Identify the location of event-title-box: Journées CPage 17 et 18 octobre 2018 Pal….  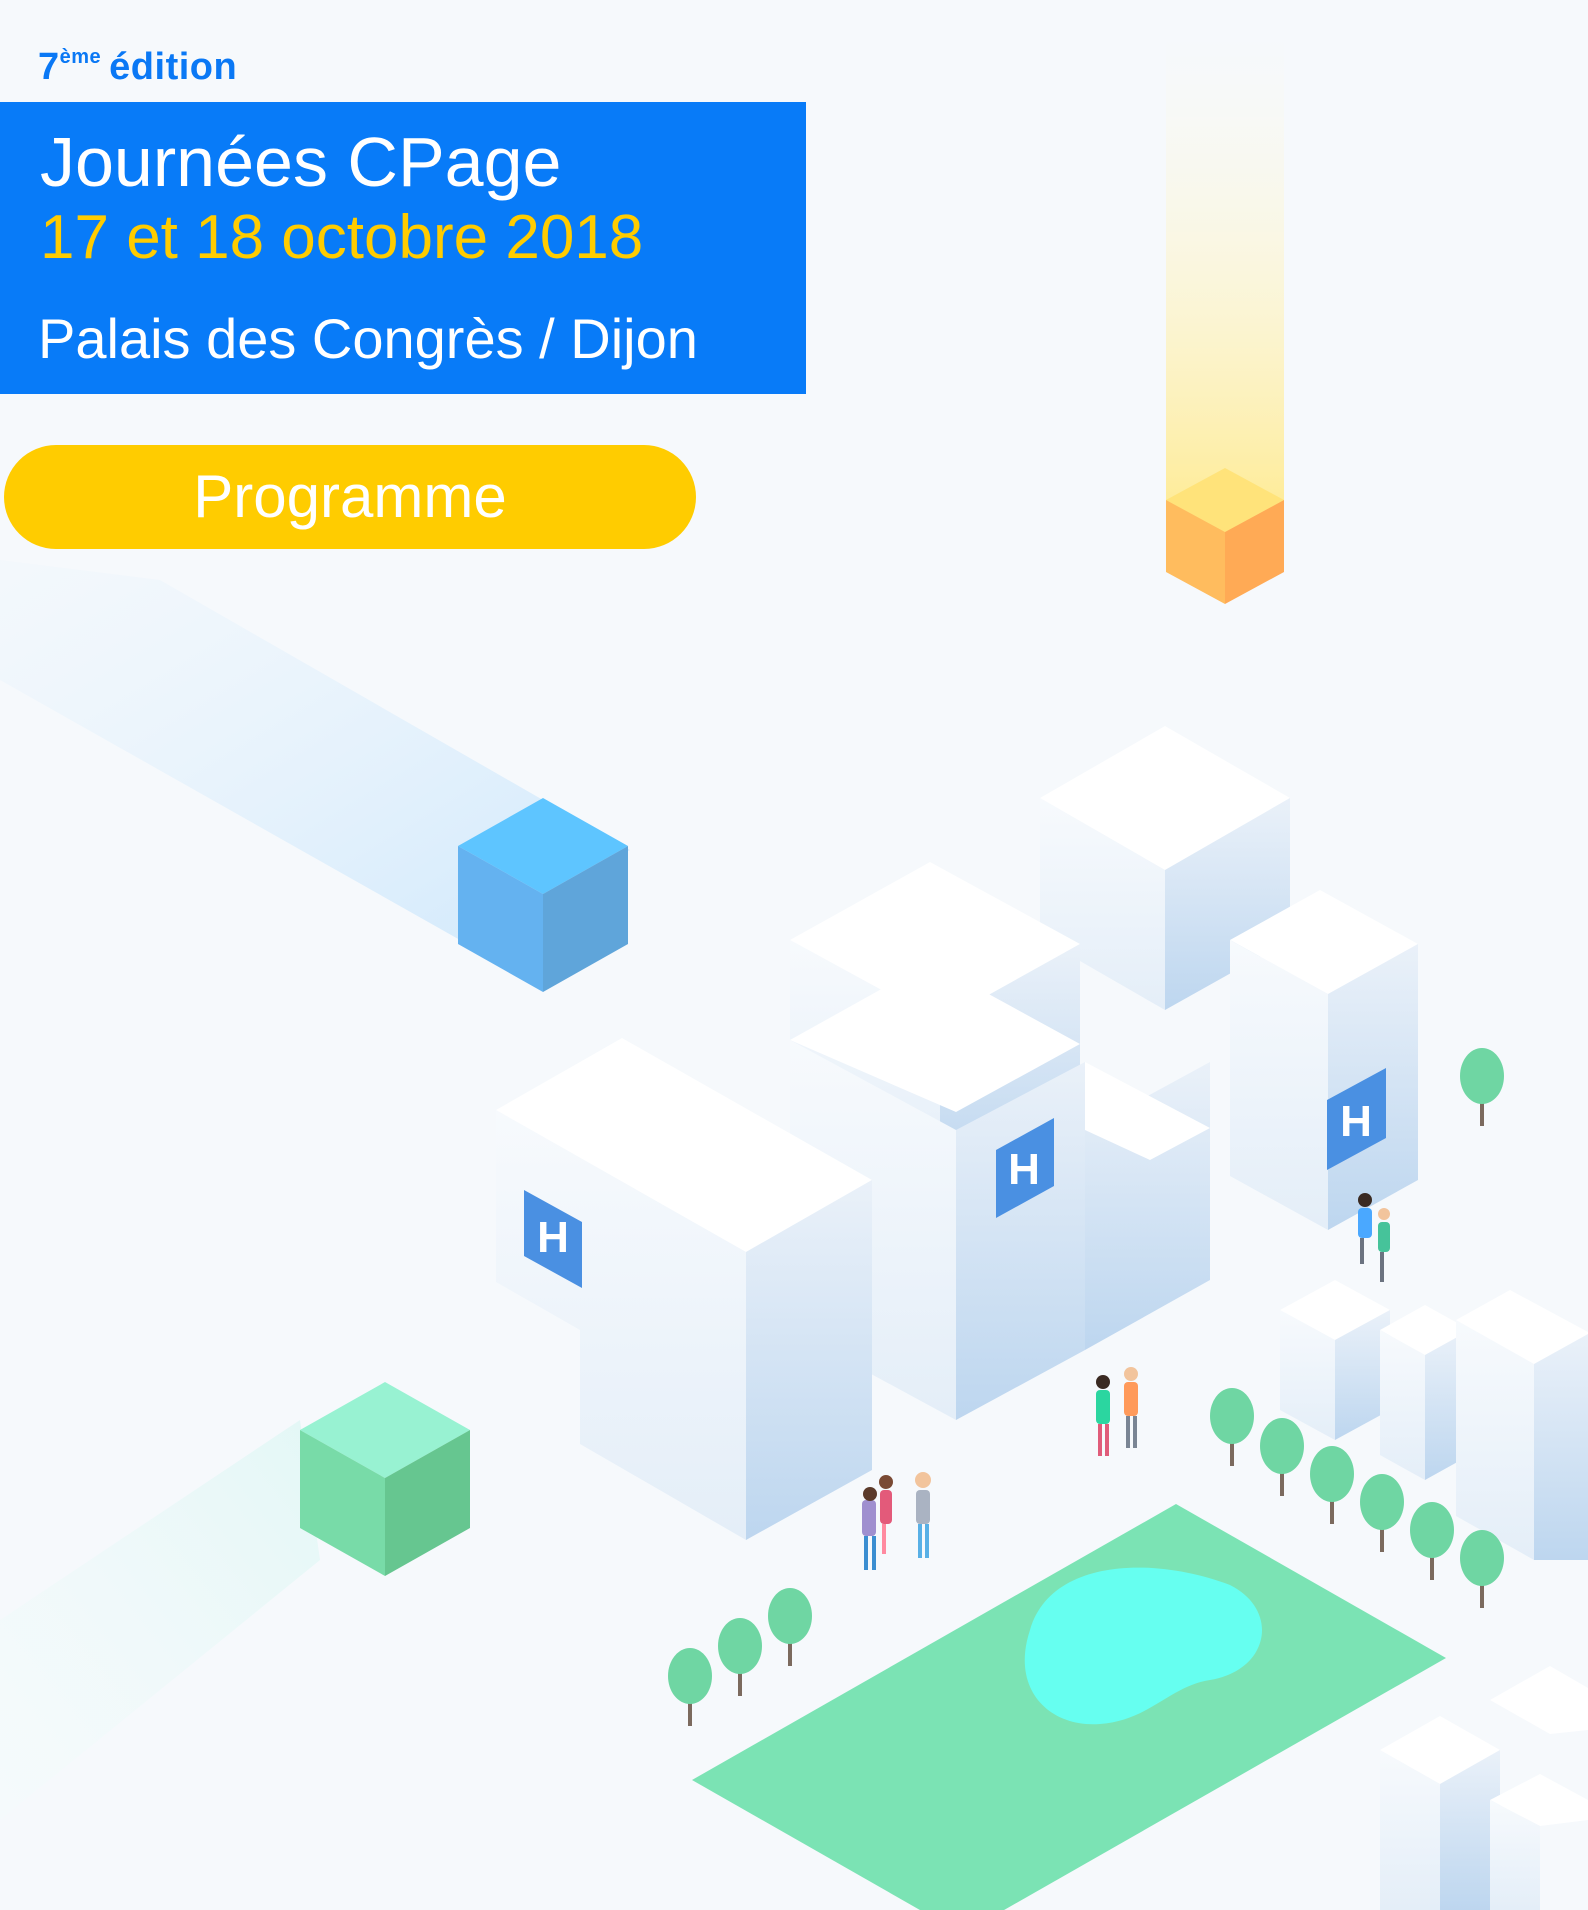
(403, 248).